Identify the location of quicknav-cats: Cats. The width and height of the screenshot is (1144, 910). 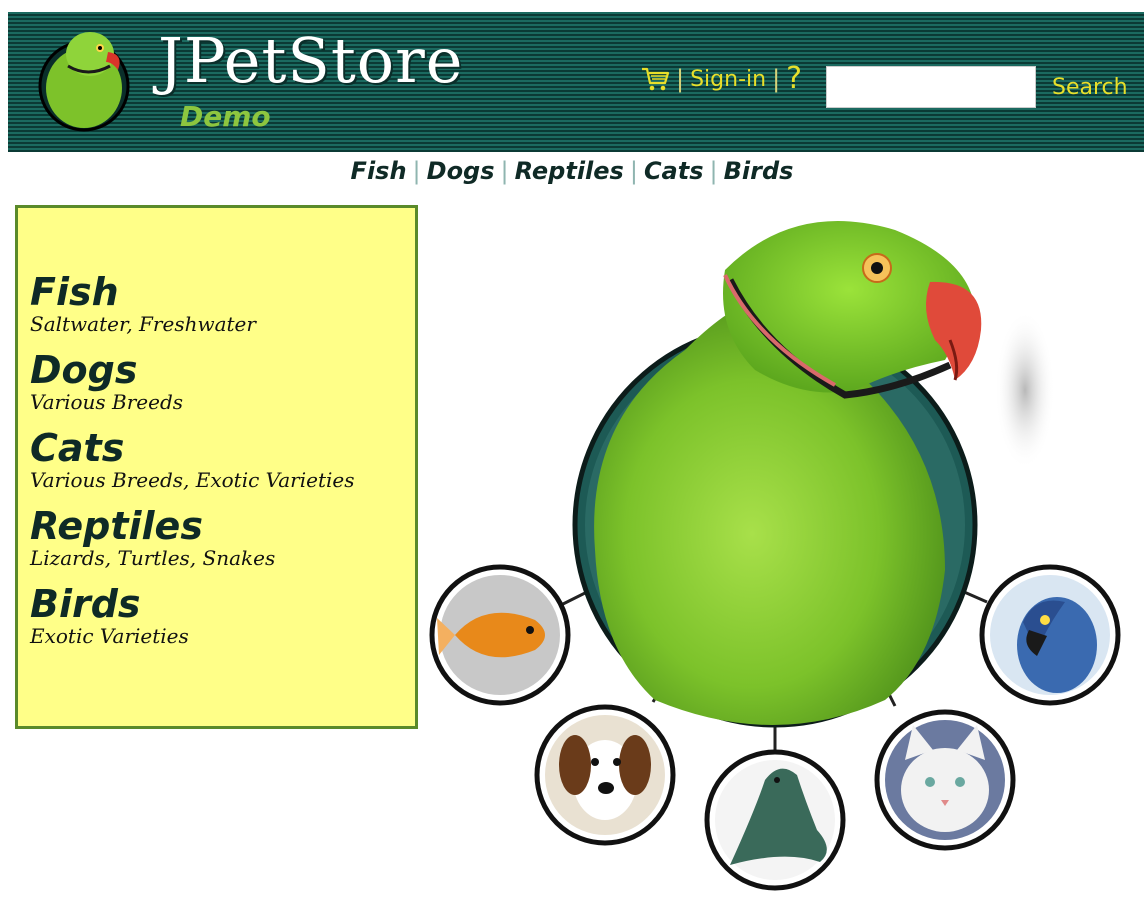
(674, 171).